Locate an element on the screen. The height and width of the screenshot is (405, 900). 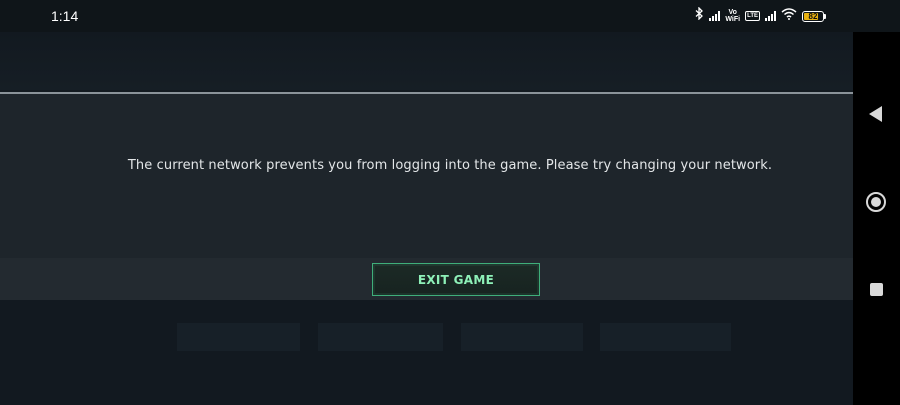
status-time: 1:14 is located at coordinates (65, 16).